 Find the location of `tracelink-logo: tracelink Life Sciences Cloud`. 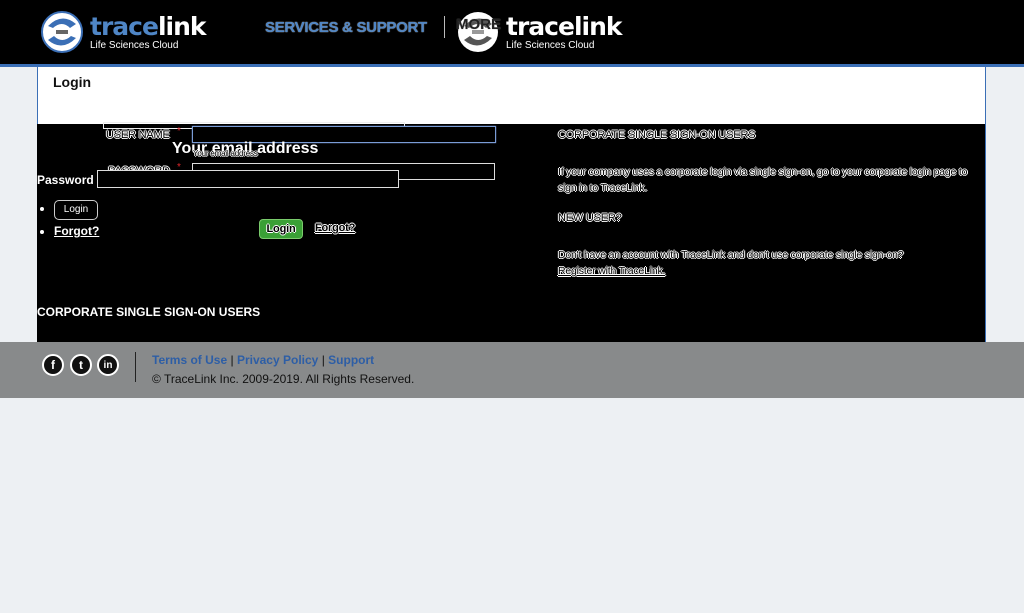

tracelink-logo: tracelink Life Sciences Cloud is located at coordinates (123, 32).